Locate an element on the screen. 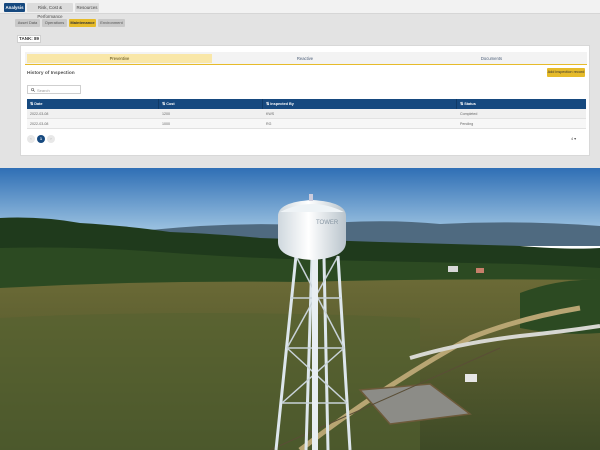 This screenshot has height=450, width=600. section-tabs: Preventive Reactive Documents is located at coordinates (306, 58).